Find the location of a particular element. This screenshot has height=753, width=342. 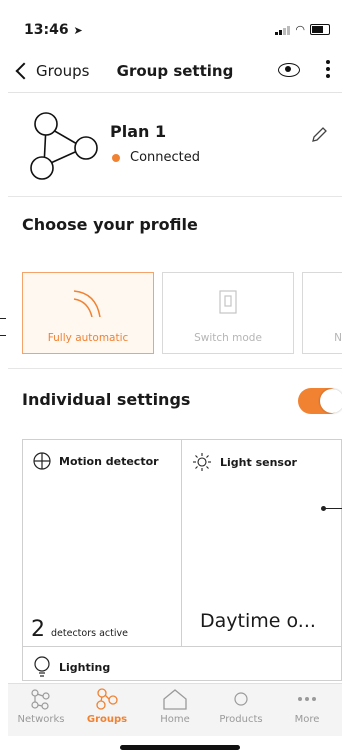

motion-detector-card: Motion detector 2 detectors active is located at coordinates (102, 543).